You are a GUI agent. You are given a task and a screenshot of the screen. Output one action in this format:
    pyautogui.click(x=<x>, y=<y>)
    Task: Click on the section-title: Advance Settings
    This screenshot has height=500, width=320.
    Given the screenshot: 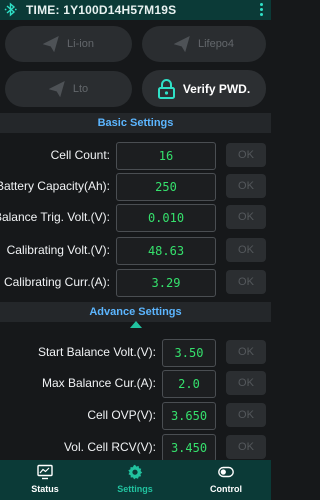 What is the action you would take?
    pyautogui.click(x=135, y=312)
    